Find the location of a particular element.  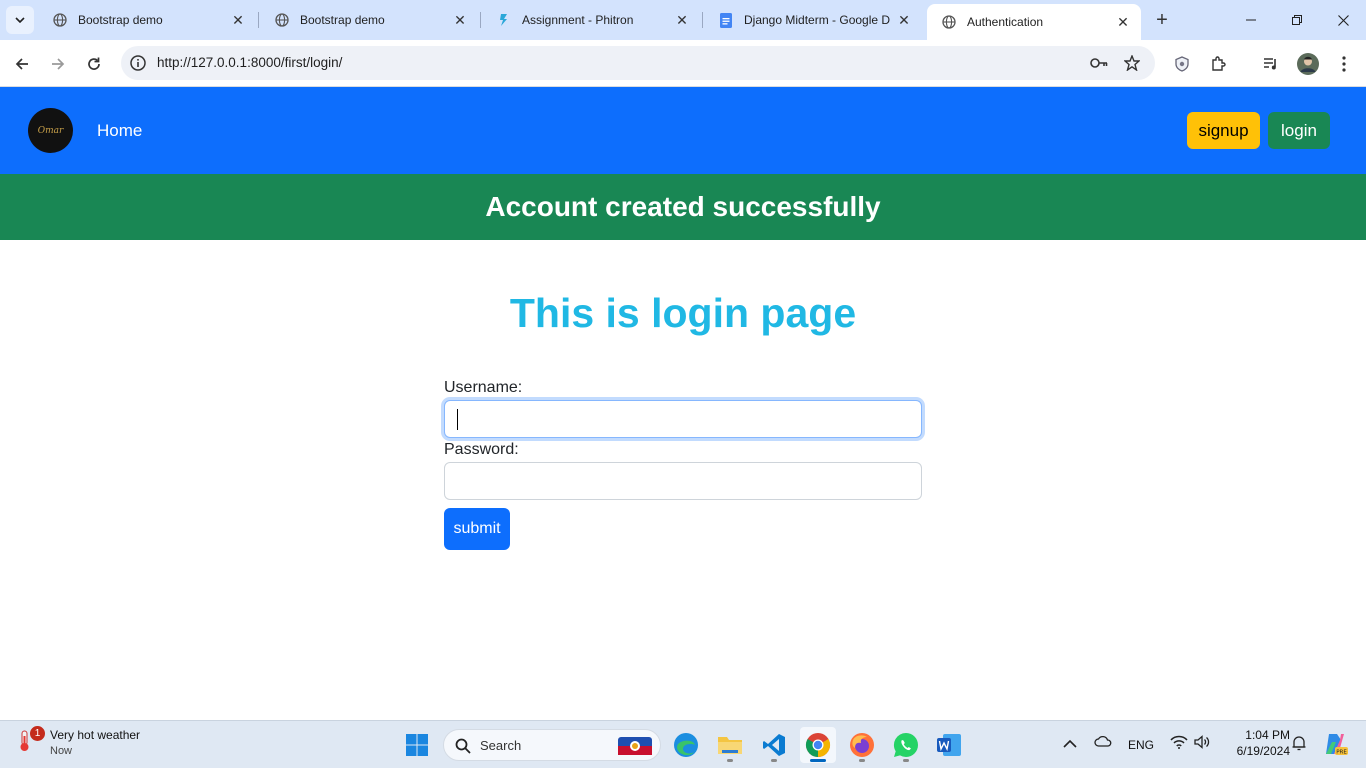

taskbar-clock: 1:04 PM 6/19/2024 is located at coordinates (1256, 743).